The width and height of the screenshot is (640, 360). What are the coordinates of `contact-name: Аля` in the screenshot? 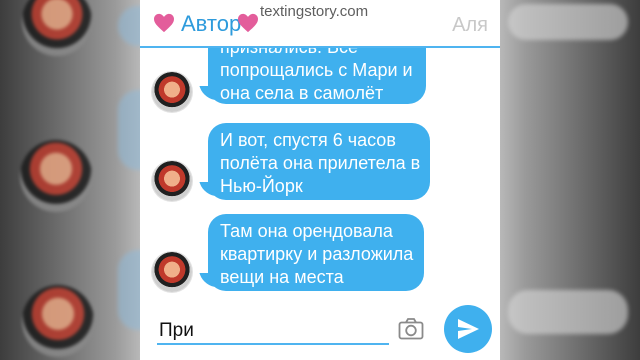 It's located at (470, 25).